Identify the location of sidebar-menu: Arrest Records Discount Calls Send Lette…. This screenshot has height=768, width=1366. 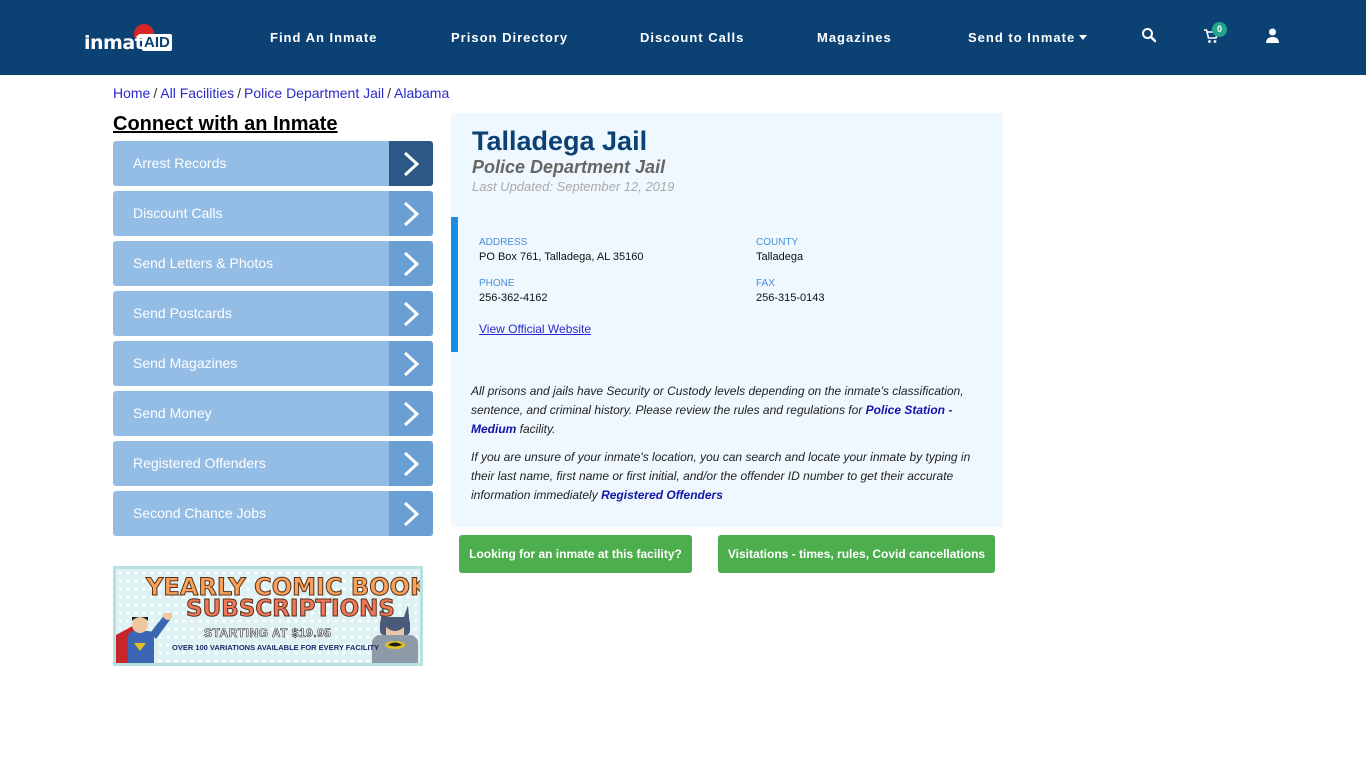
(273, 341).